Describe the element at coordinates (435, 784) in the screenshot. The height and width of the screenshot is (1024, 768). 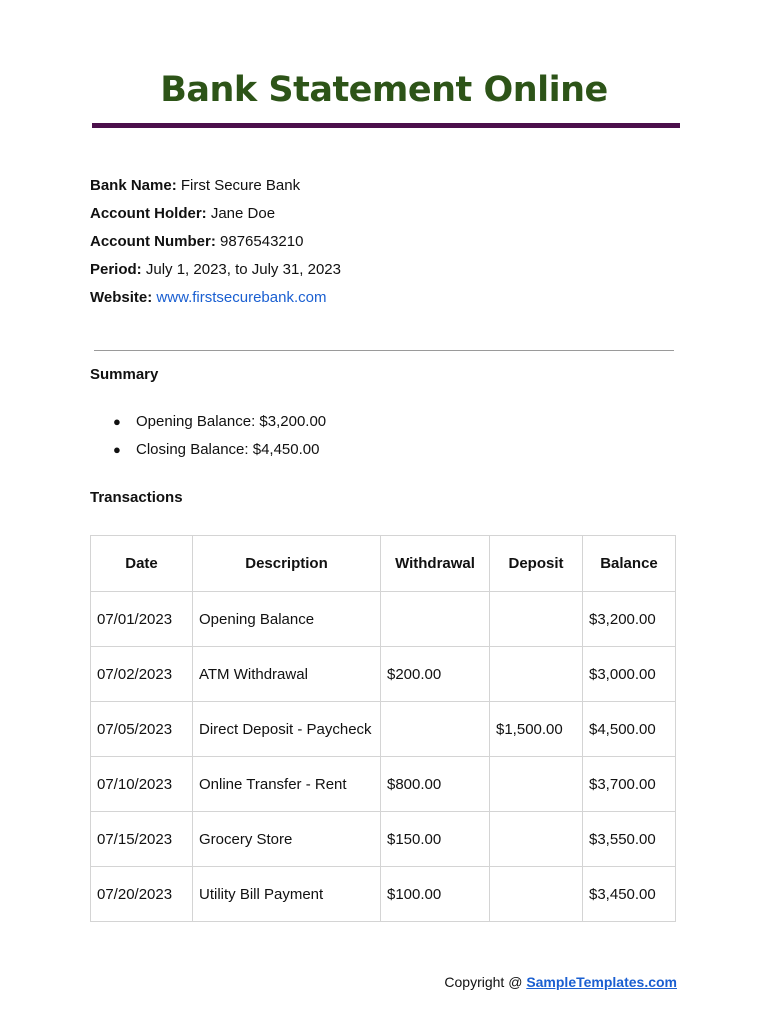
I see `cell-withdrawal: $800.00` at that location.